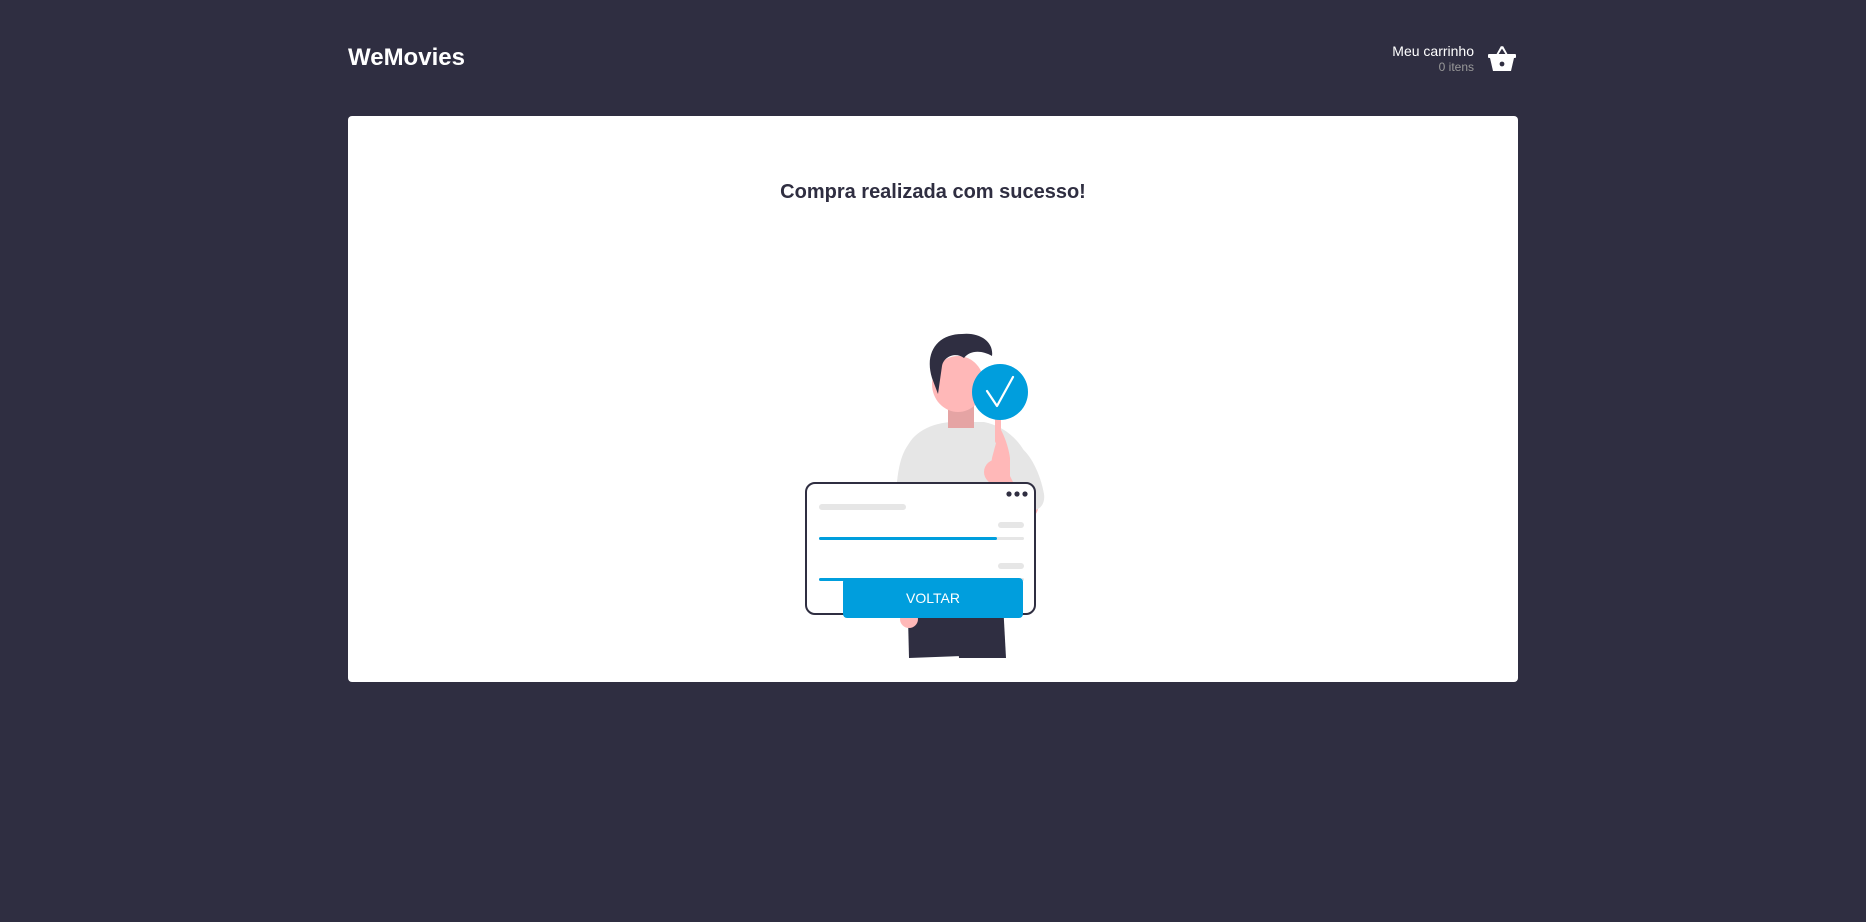 This screenshot has width=1866, height=922. I want to click on page-title: Compra realizada com sucesso!, so click(933, 192).